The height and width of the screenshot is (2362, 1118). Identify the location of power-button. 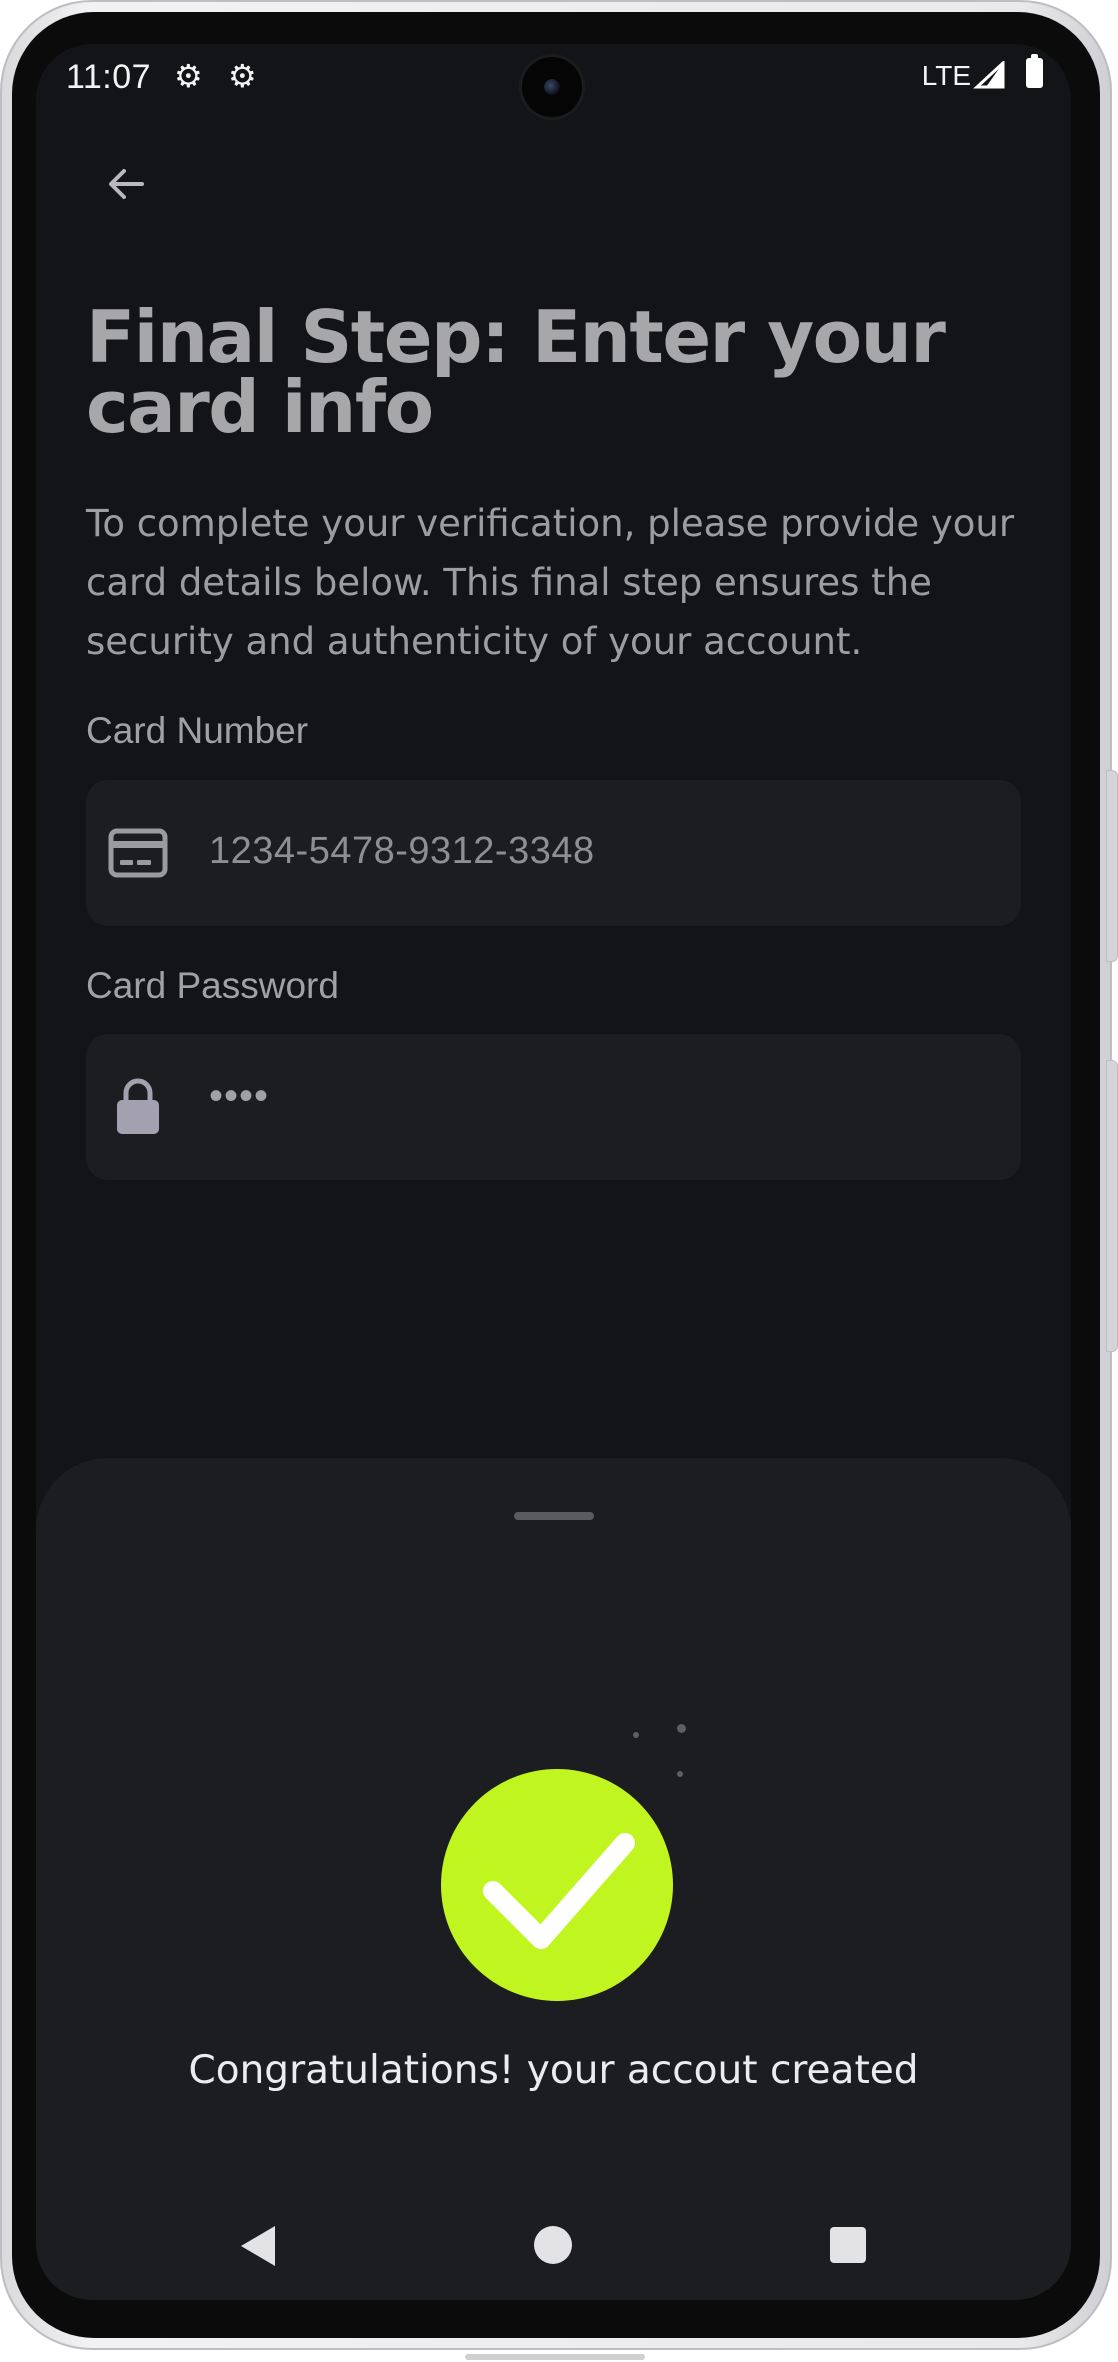
(1112, 1206).